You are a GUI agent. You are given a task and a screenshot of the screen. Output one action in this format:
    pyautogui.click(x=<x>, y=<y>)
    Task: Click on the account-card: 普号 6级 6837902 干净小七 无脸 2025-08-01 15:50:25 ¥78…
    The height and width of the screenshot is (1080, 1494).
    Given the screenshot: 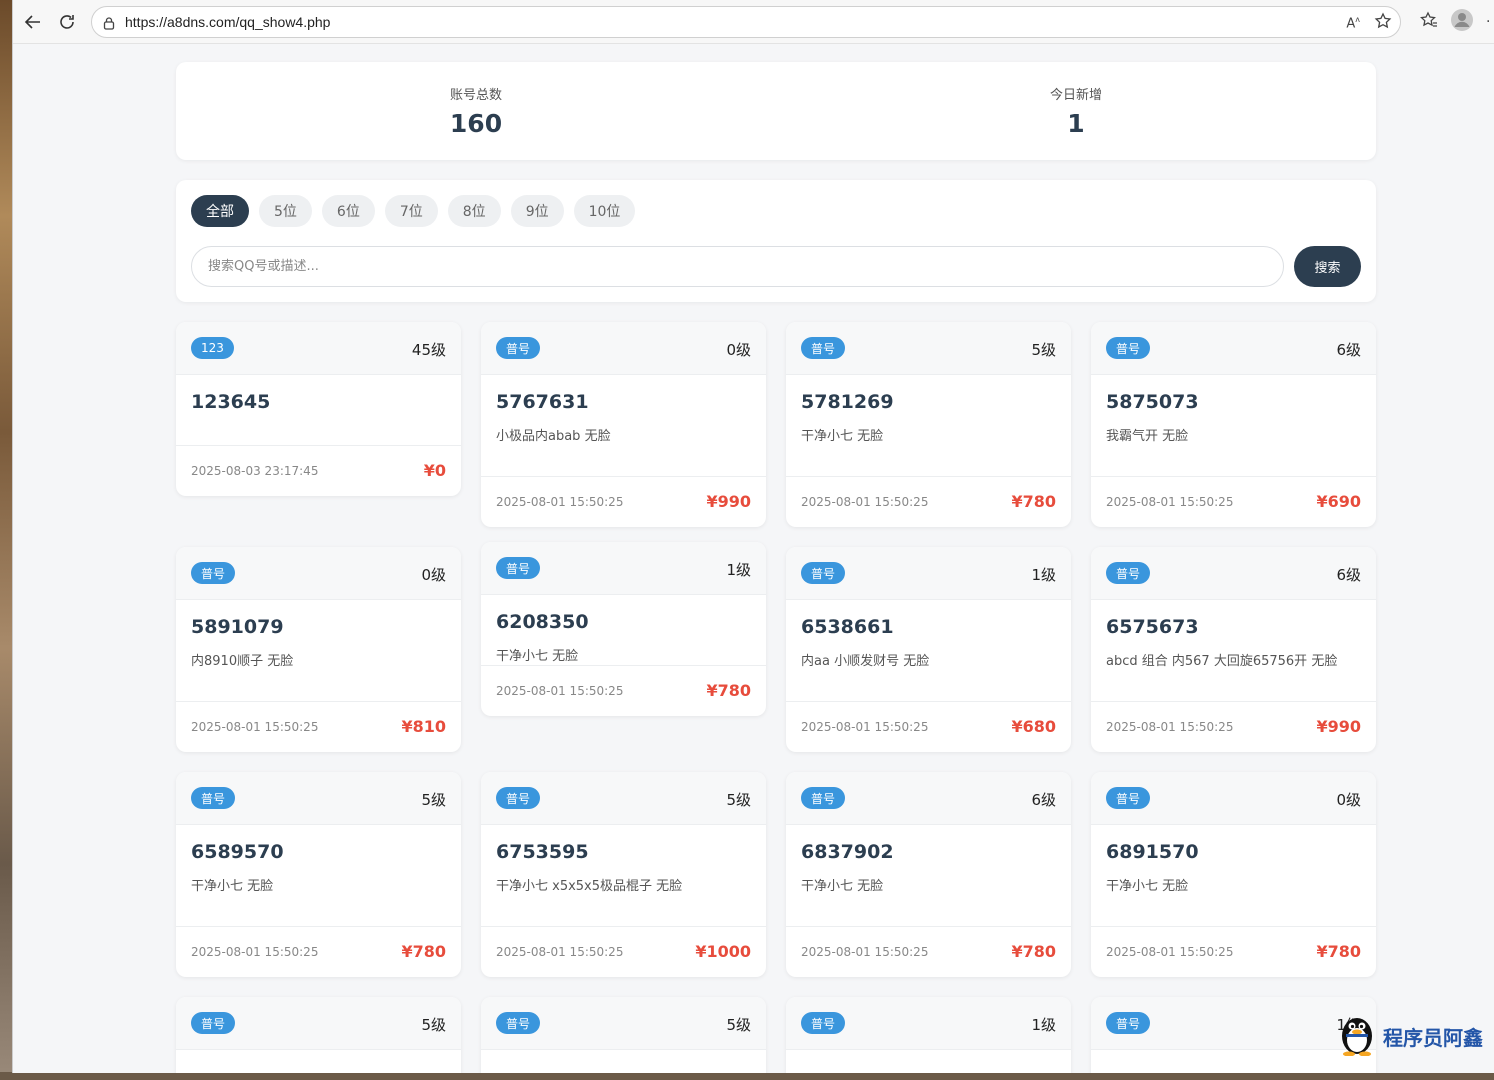 What is the action you would take?
    pyautogui.click(x=928, y=874)
    